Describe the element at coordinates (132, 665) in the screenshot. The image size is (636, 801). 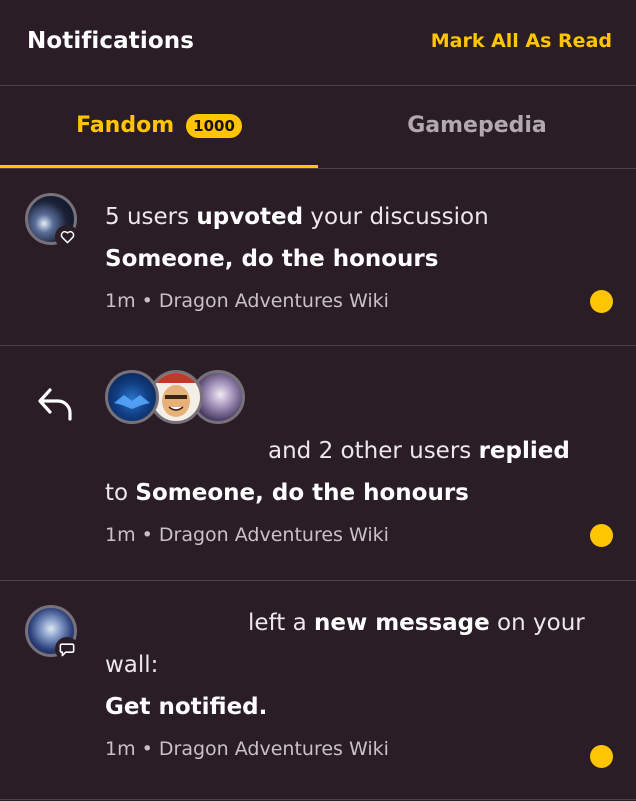
I see `notification-text-cont: wall:` at that location.